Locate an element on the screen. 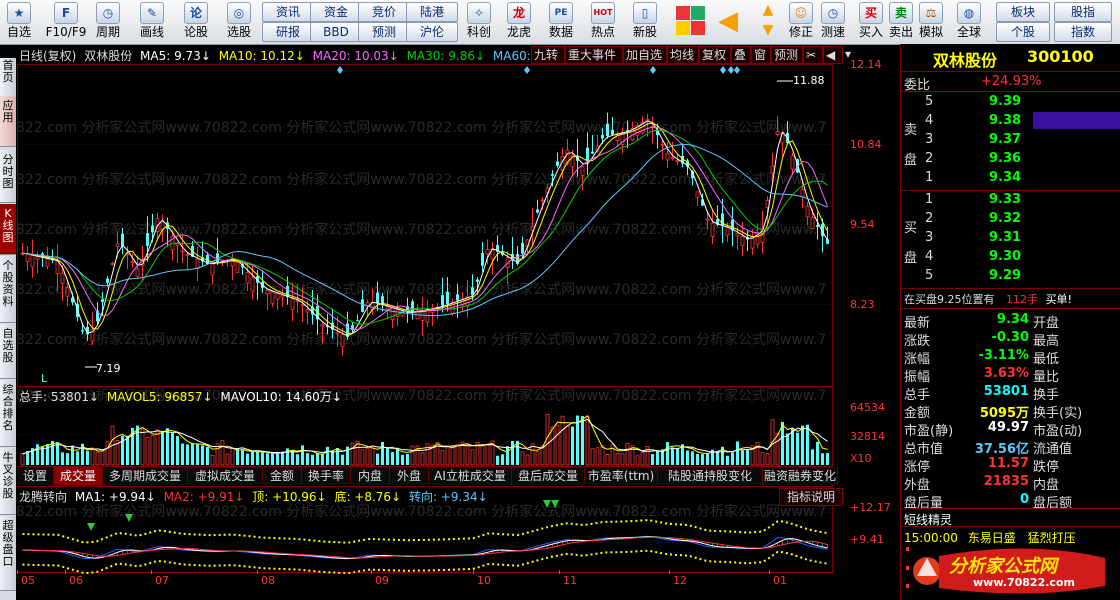  indicator-bottom: 底: +8.76↓ is located at coordinates (368, 497).